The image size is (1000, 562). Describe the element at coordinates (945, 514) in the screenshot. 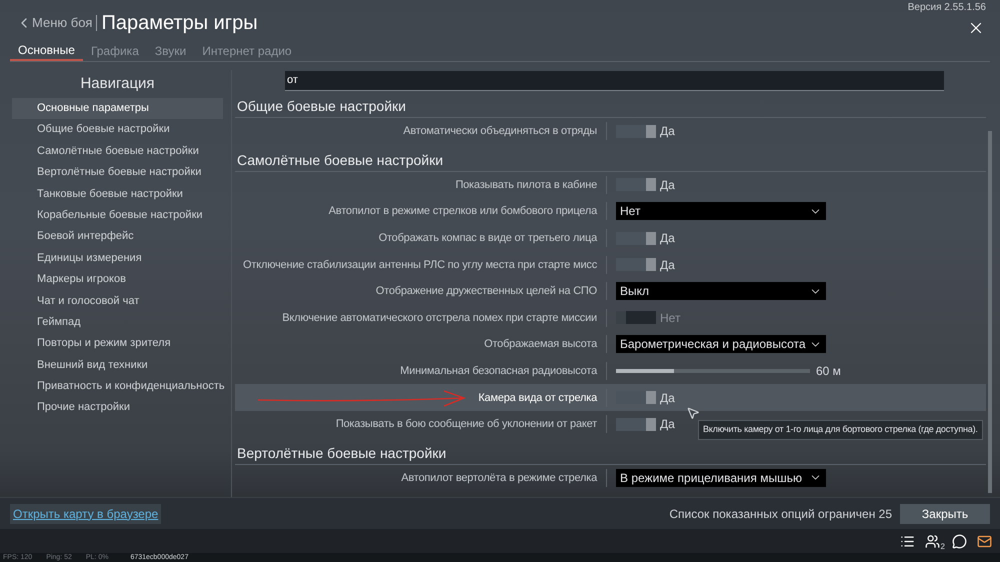

I see `close-button: Закрыть` at that location.